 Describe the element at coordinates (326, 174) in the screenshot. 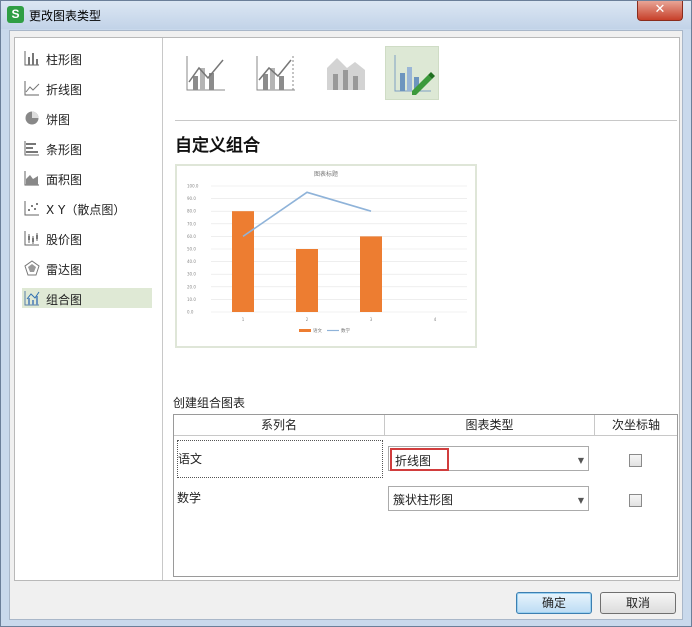

I see `preview-chart-title: 图表标题` at that location.